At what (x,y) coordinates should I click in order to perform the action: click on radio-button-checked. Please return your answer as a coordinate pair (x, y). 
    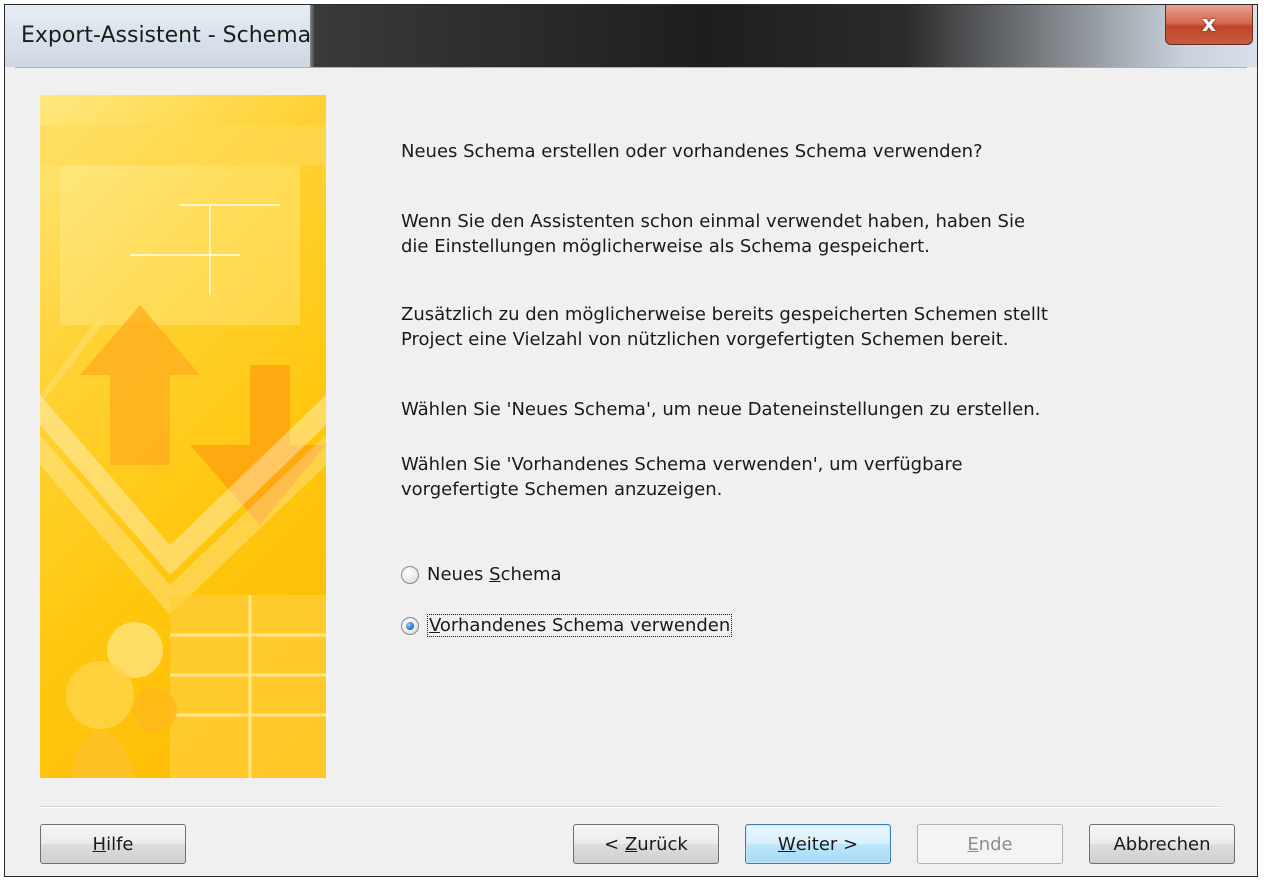
    Looking at the image, I should click on (410, 625).